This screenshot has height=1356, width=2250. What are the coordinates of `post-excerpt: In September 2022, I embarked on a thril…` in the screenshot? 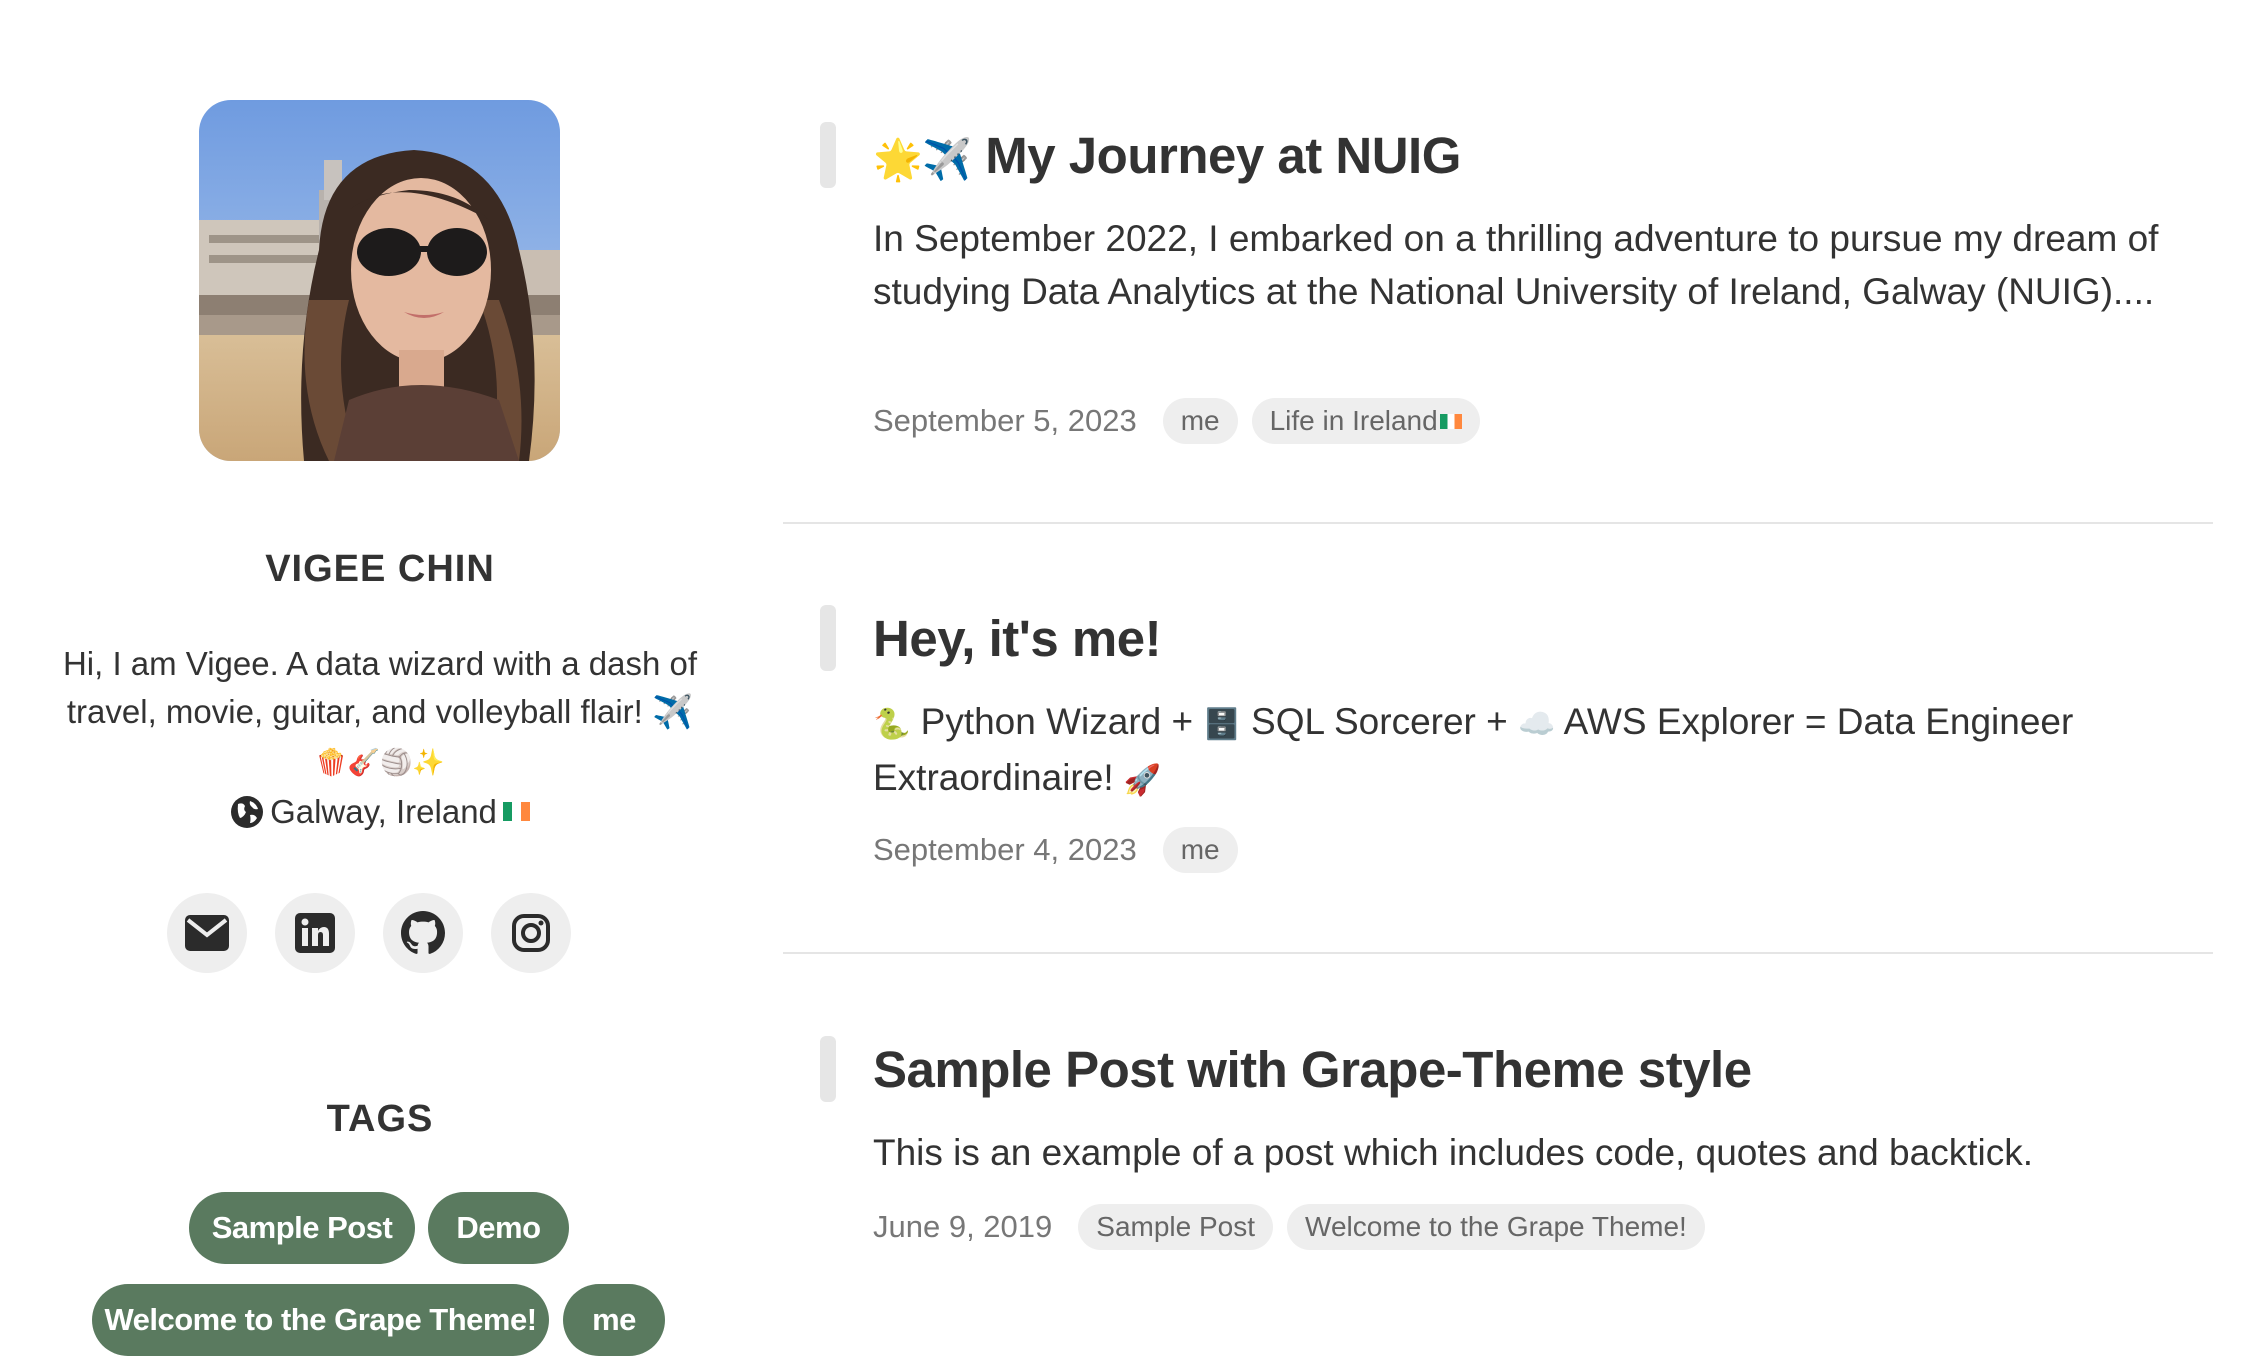 It's located at (1516, 265).